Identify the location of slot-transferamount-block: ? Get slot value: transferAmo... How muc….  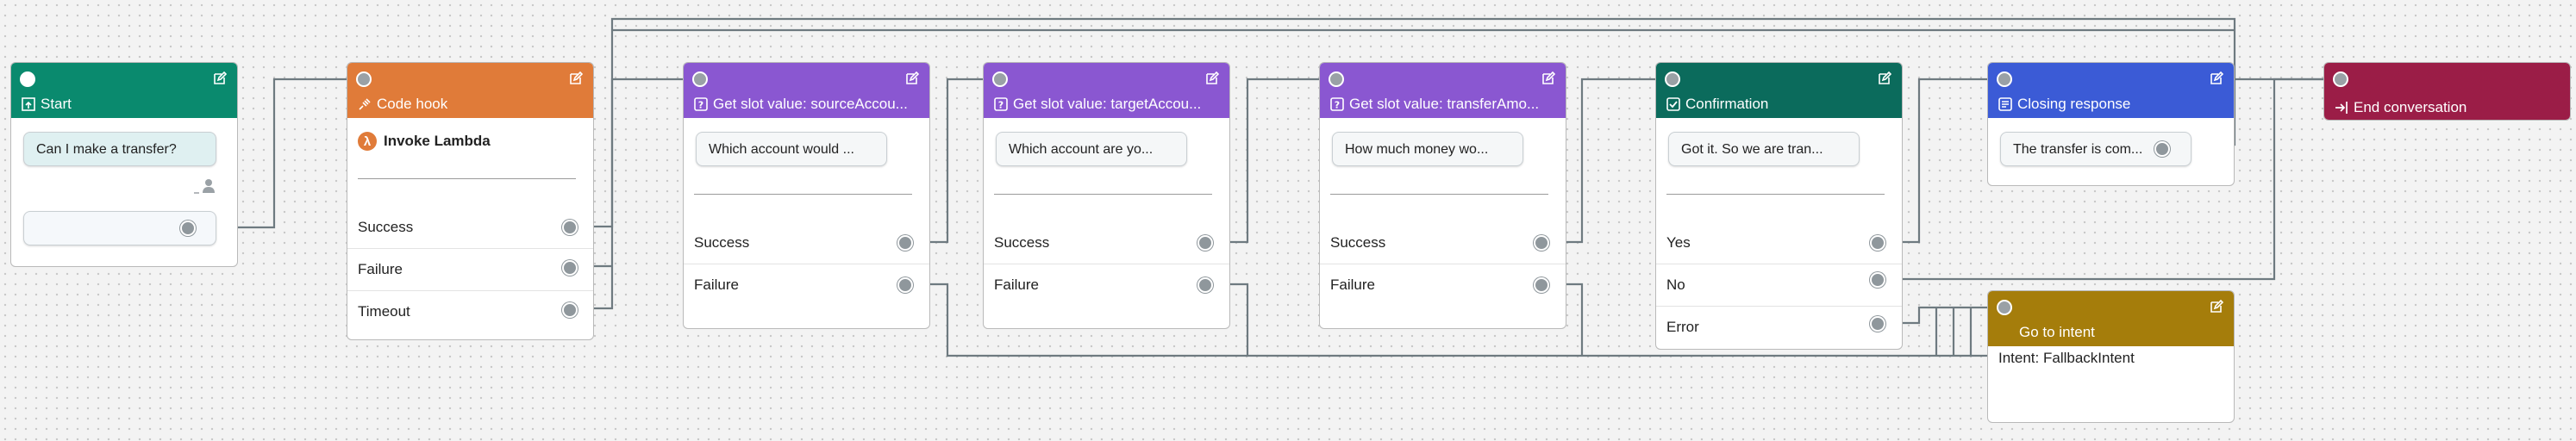
(1442, 195).